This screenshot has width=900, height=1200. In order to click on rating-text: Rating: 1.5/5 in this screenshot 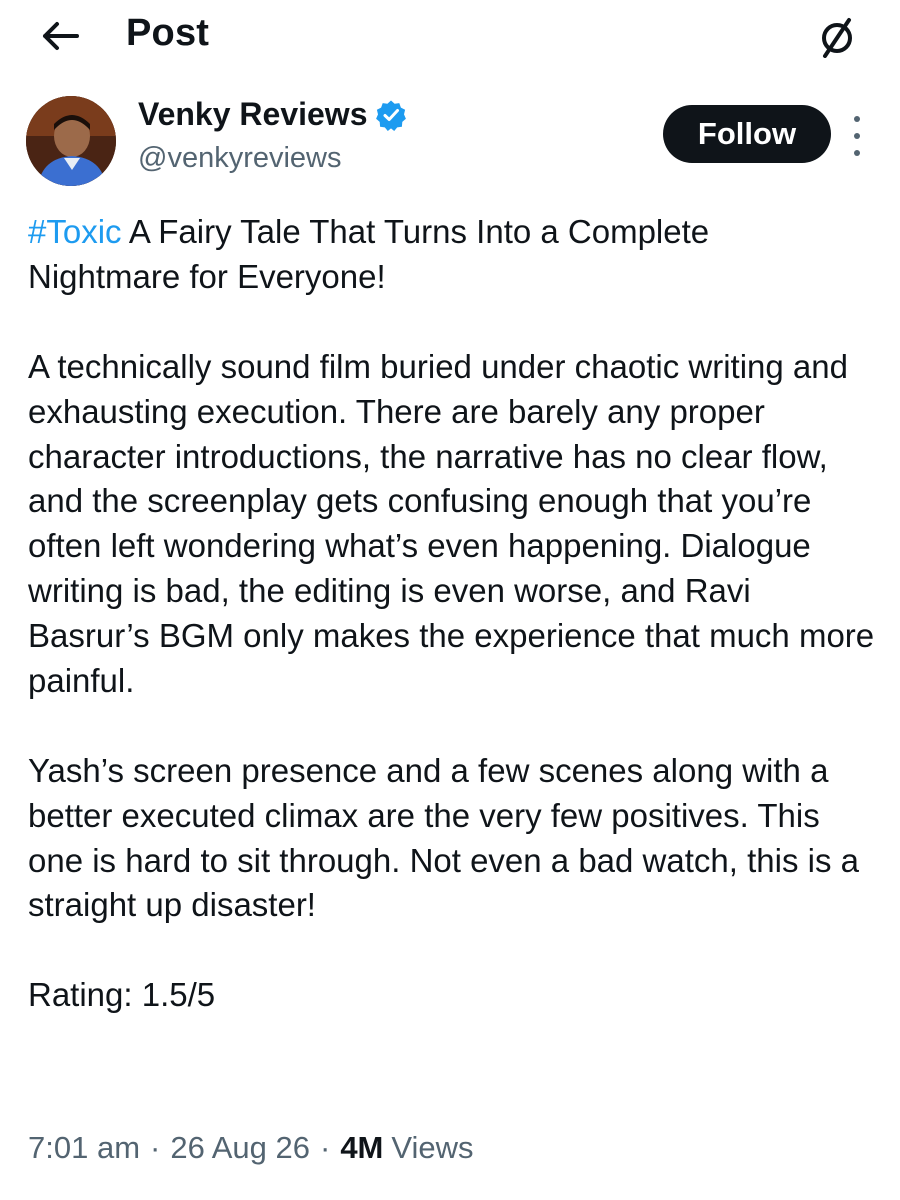, I will do `click(122, 995)`.